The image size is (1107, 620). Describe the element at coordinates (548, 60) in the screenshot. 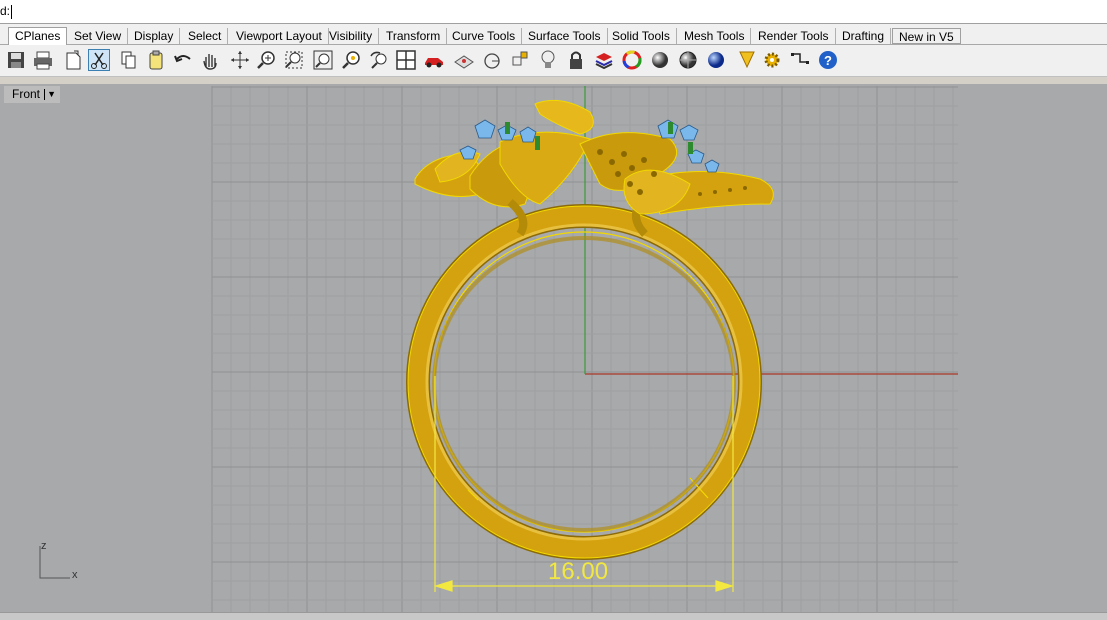

I see `light-icon` at that location.